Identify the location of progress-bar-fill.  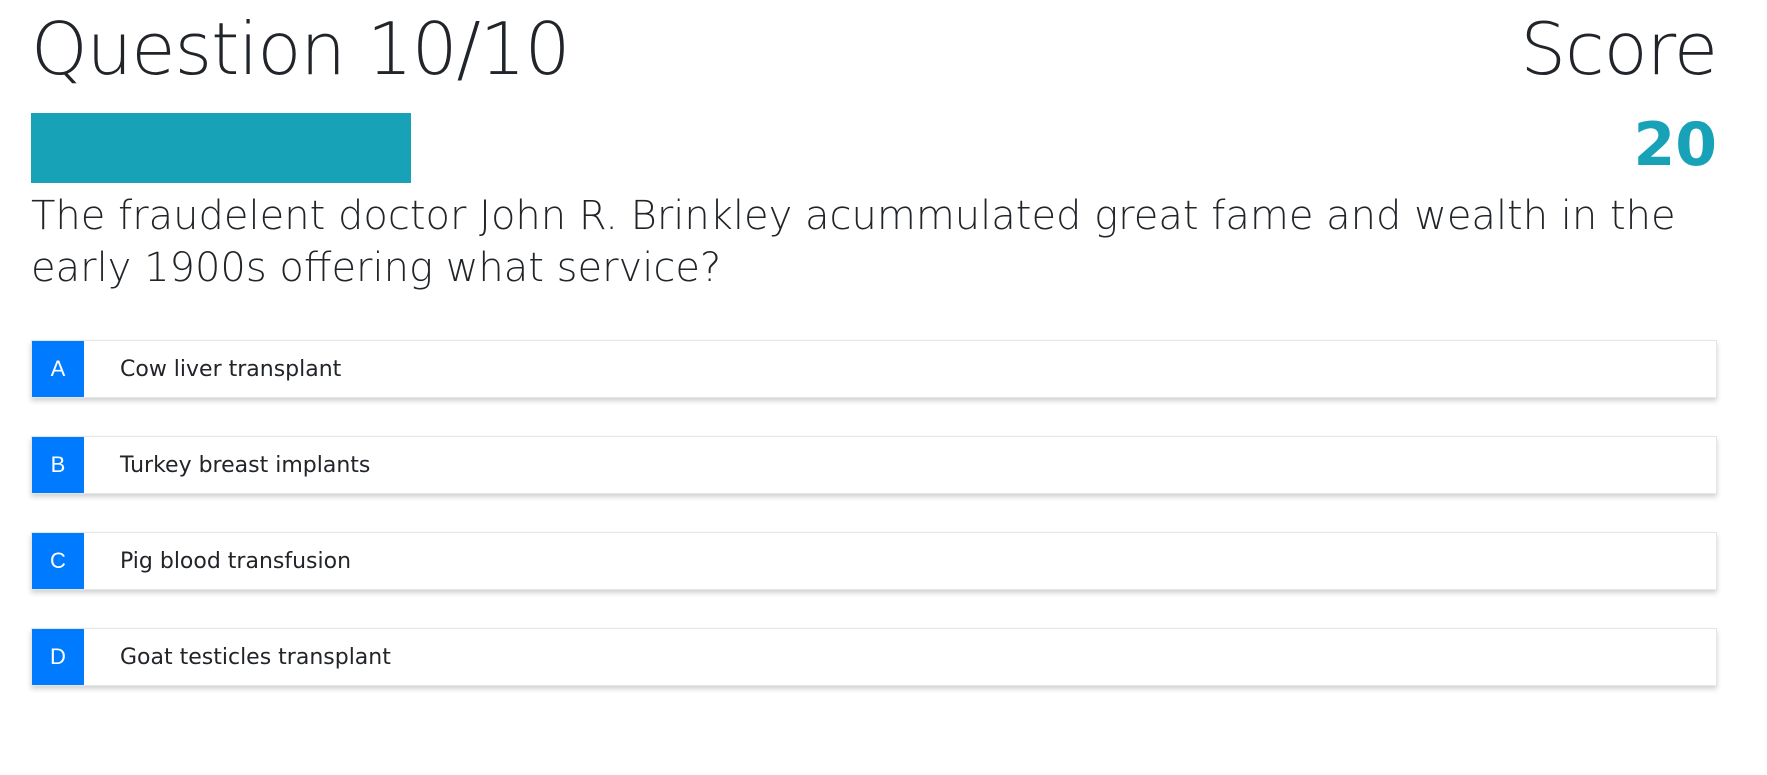
(221, 148).